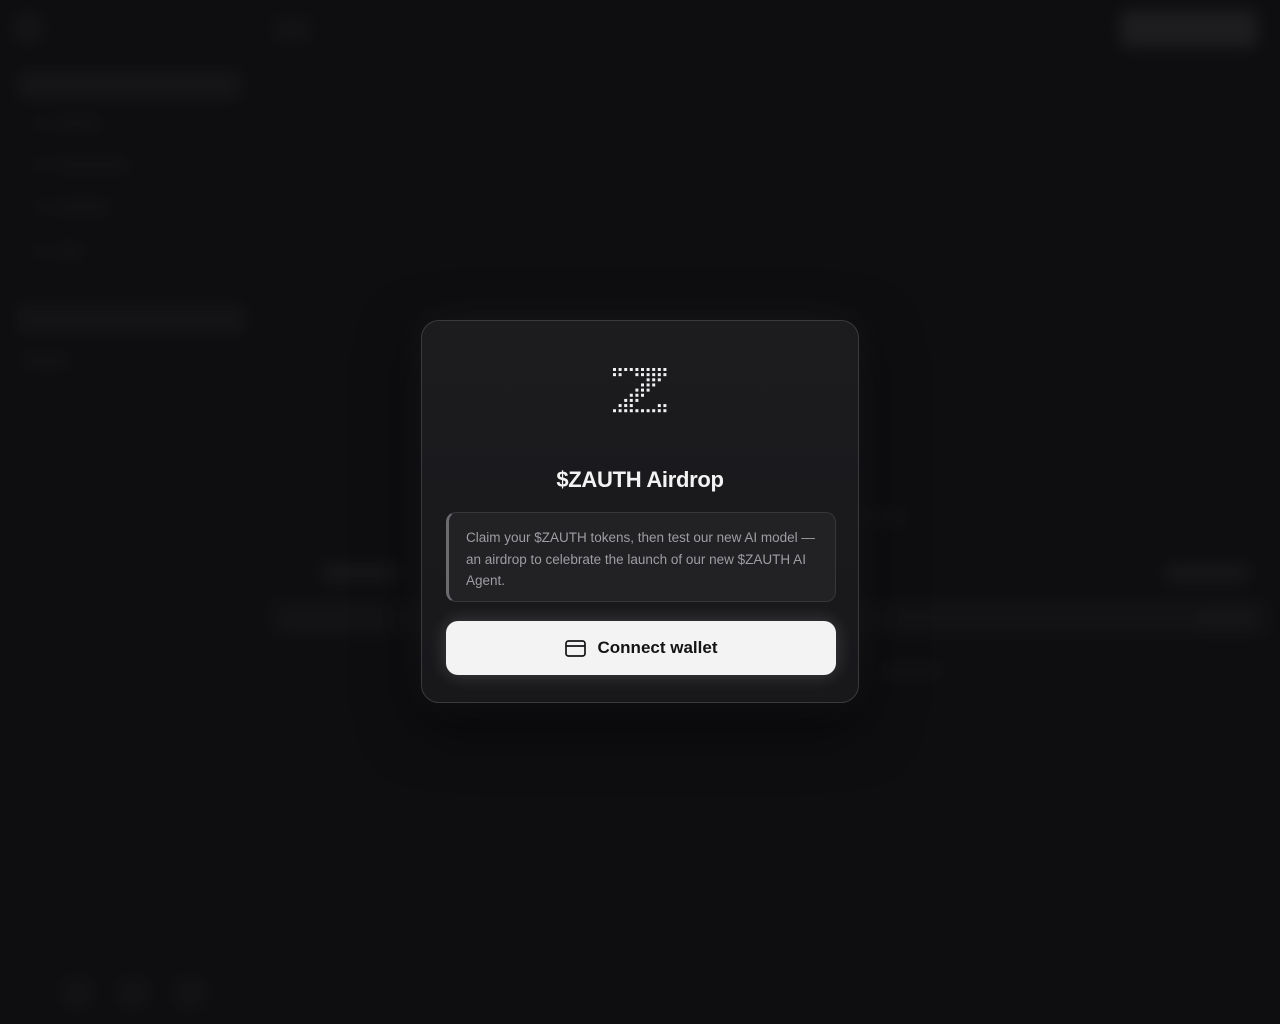 The image size is (1280, 1024). Describe the element at coordinates (640, 479) in the screenshot. I see `modal-title: $ZAUTH Airdrop` at that location.